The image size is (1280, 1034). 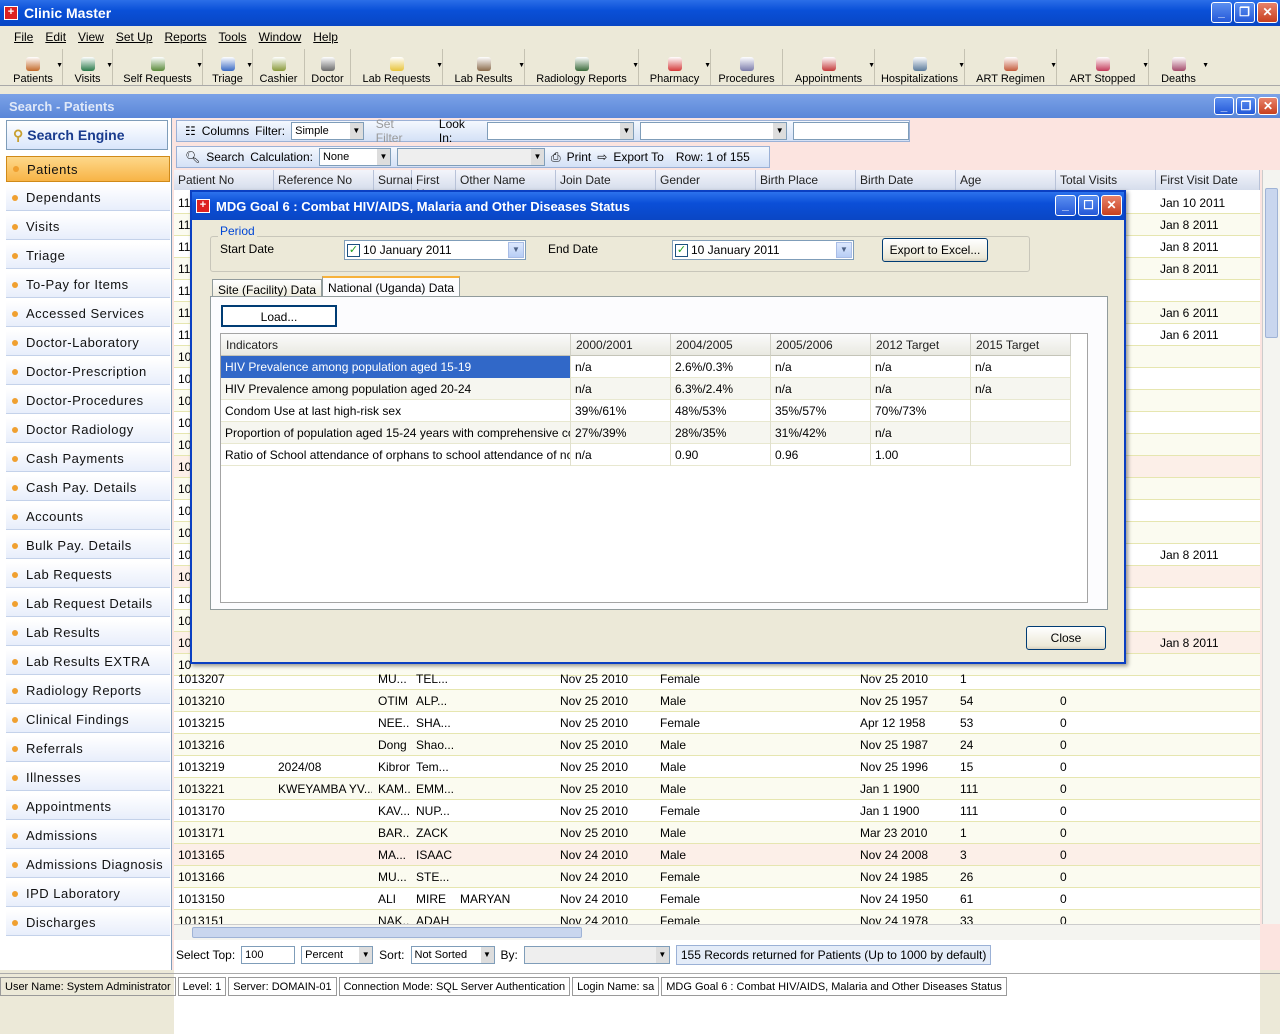 I want to click on look-in-field-select: ▼, so click(x=713, y=131).